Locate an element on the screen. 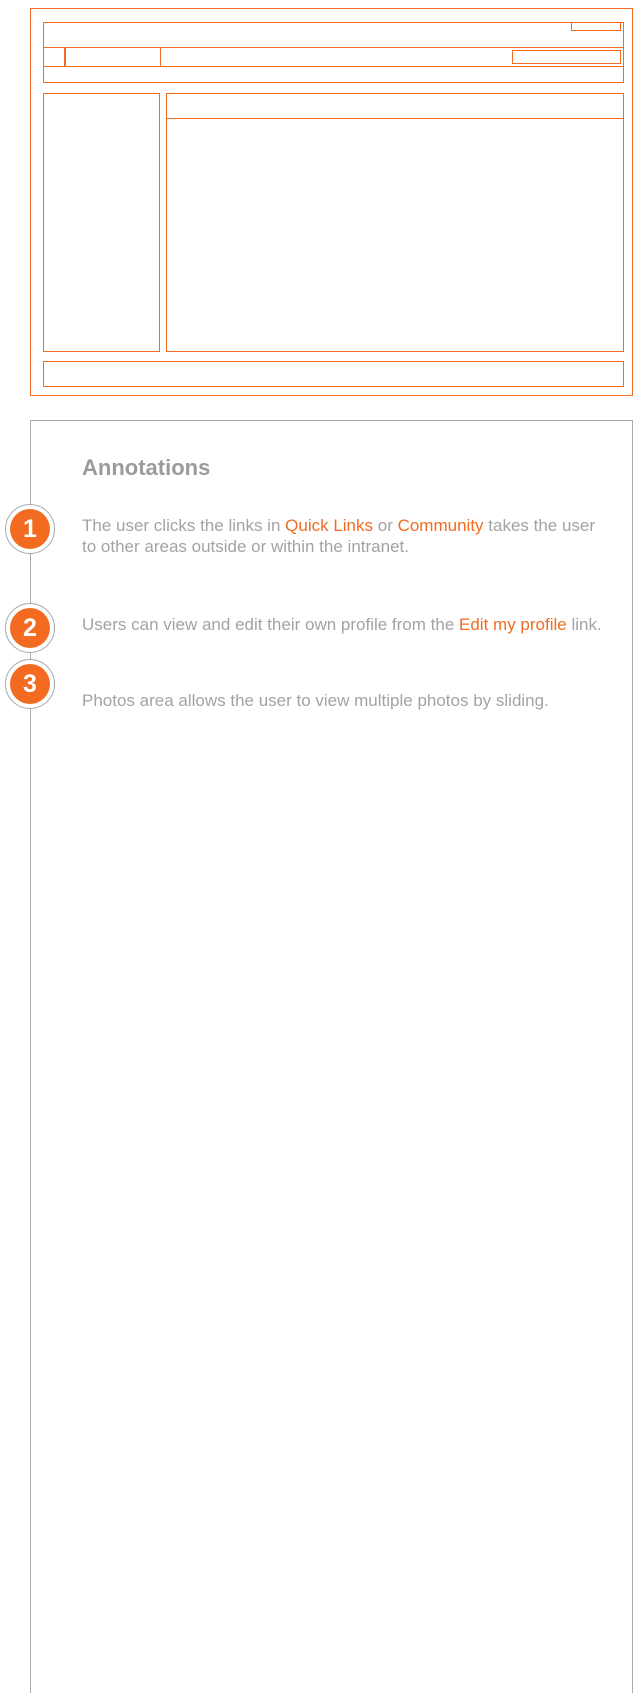  annotation-marker-1: 1 is located at coordinates (30, 529).